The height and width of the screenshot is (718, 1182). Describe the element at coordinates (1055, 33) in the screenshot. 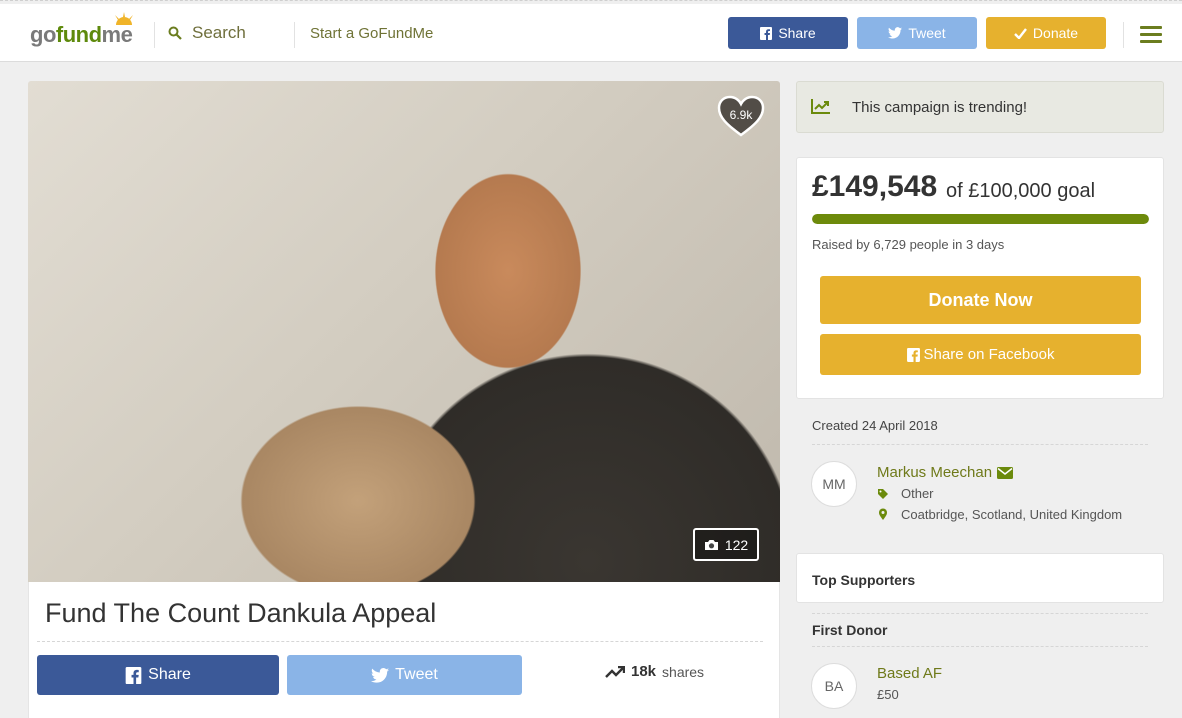

I see `header-donate-label: Donate` at that location.